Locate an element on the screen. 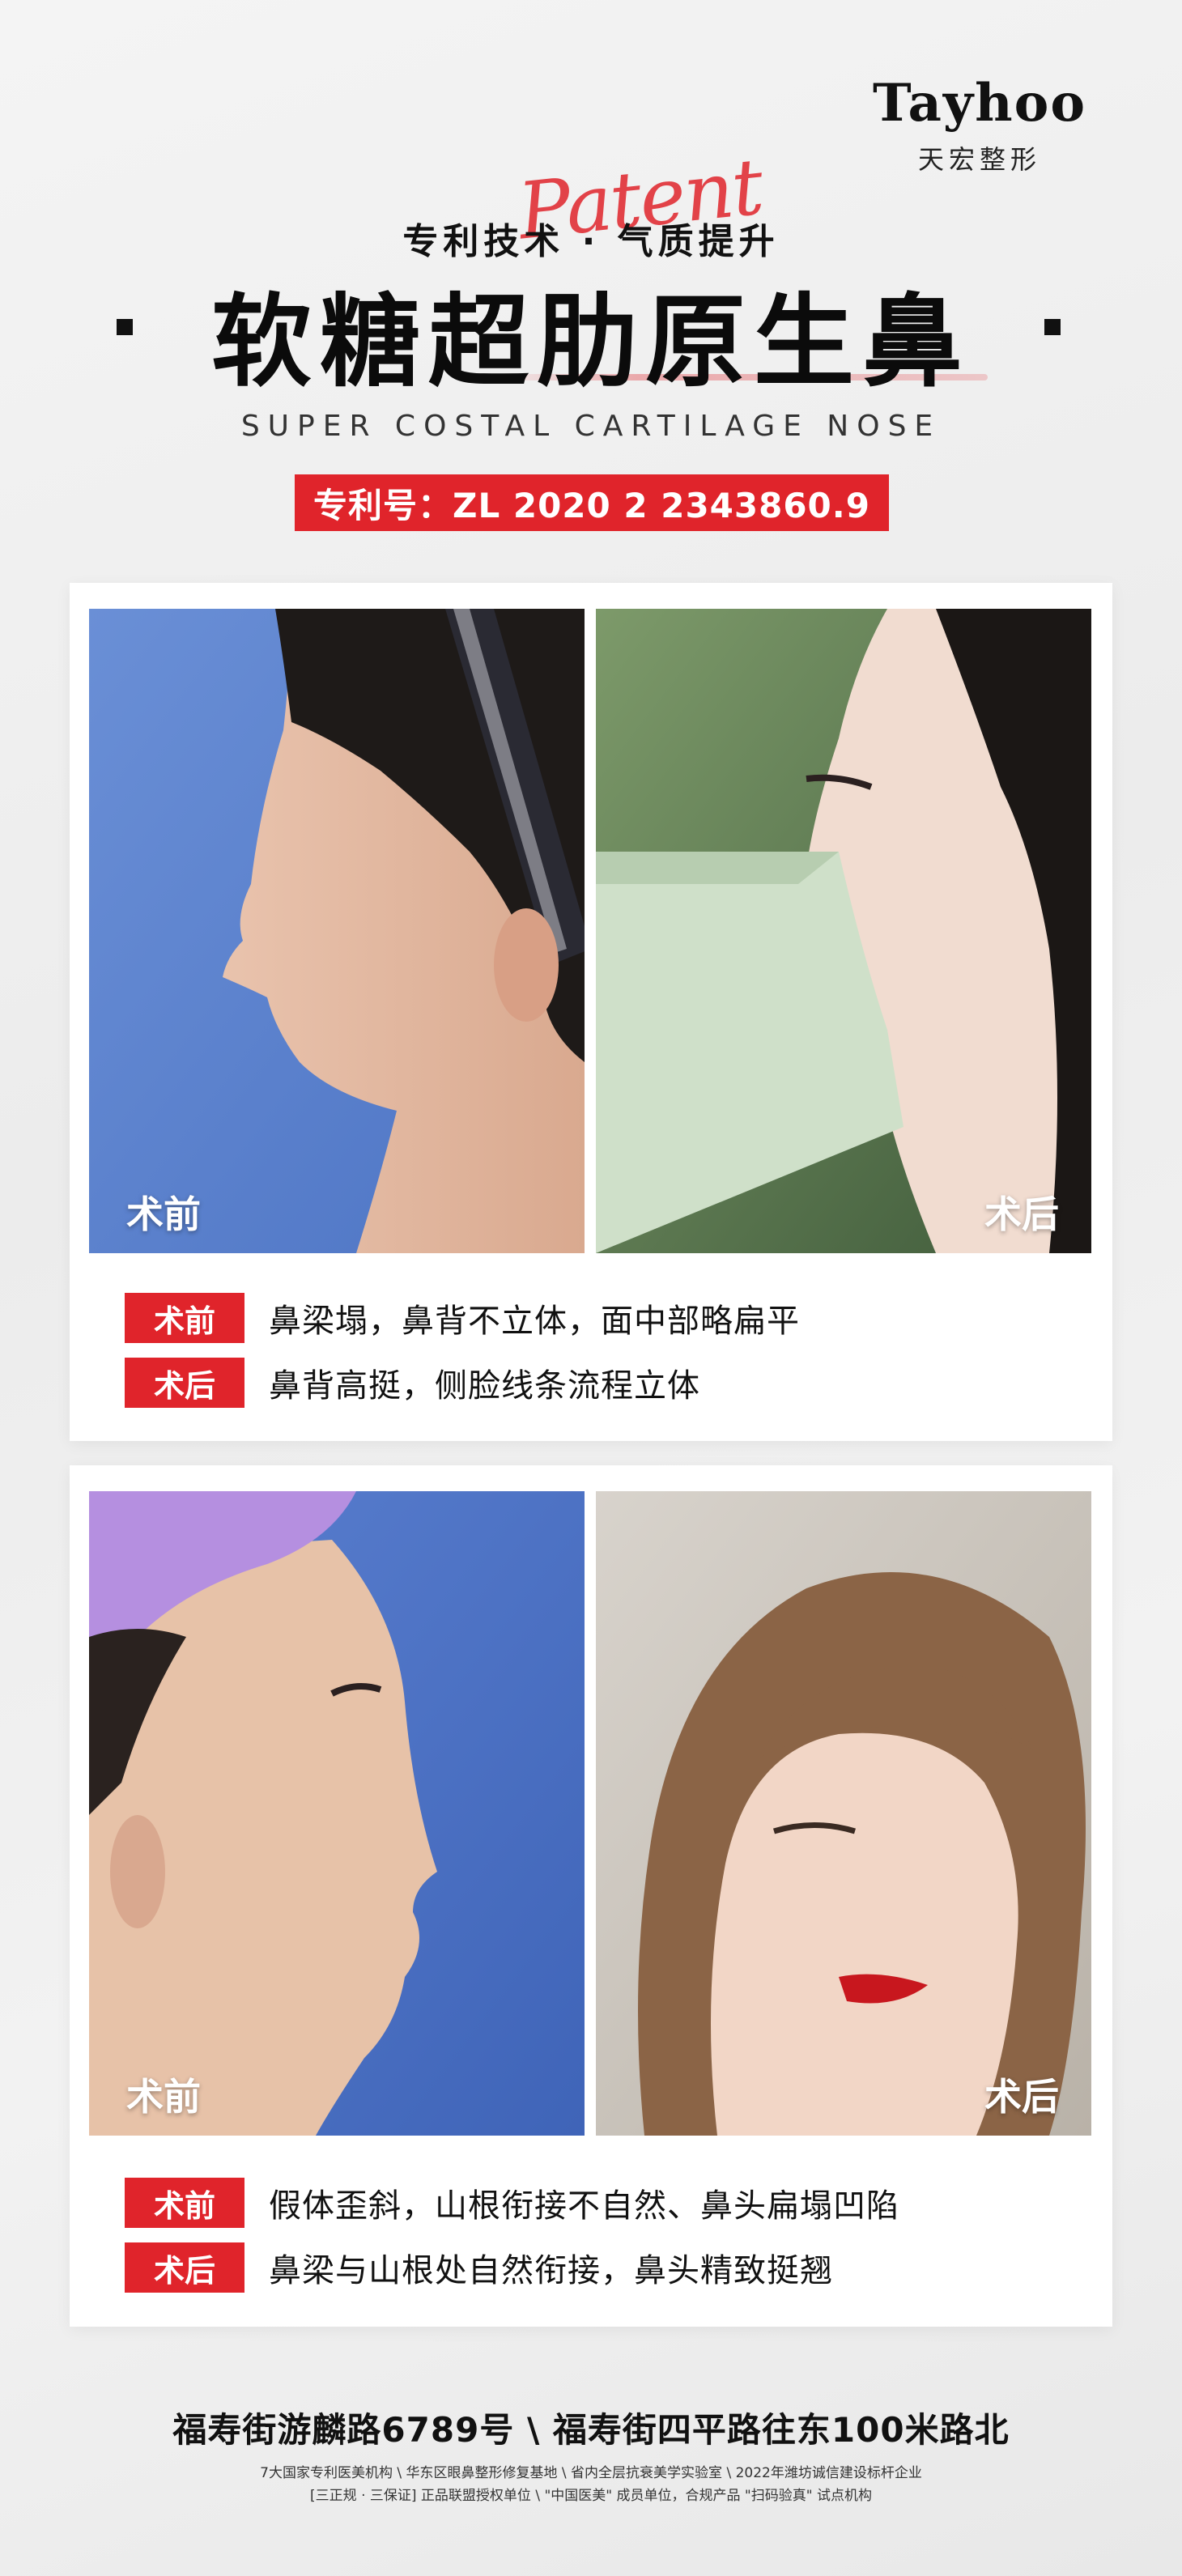 This screenshot has width=1182, height=2576. desc-row: 术前 鼻梁塌，鼻背不立体，面中部略扁平 is located at coordinates (462, 1318).